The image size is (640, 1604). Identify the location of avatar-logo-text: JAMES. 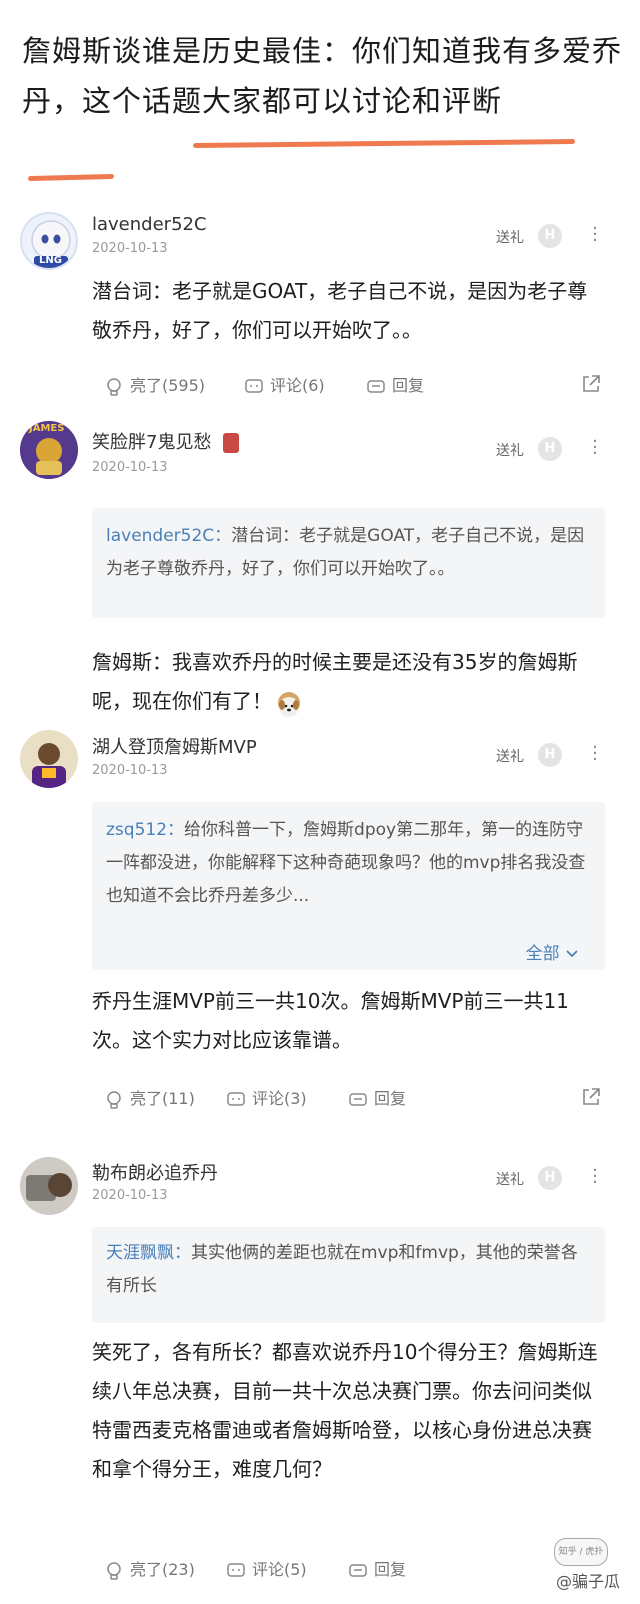
(47, 428).